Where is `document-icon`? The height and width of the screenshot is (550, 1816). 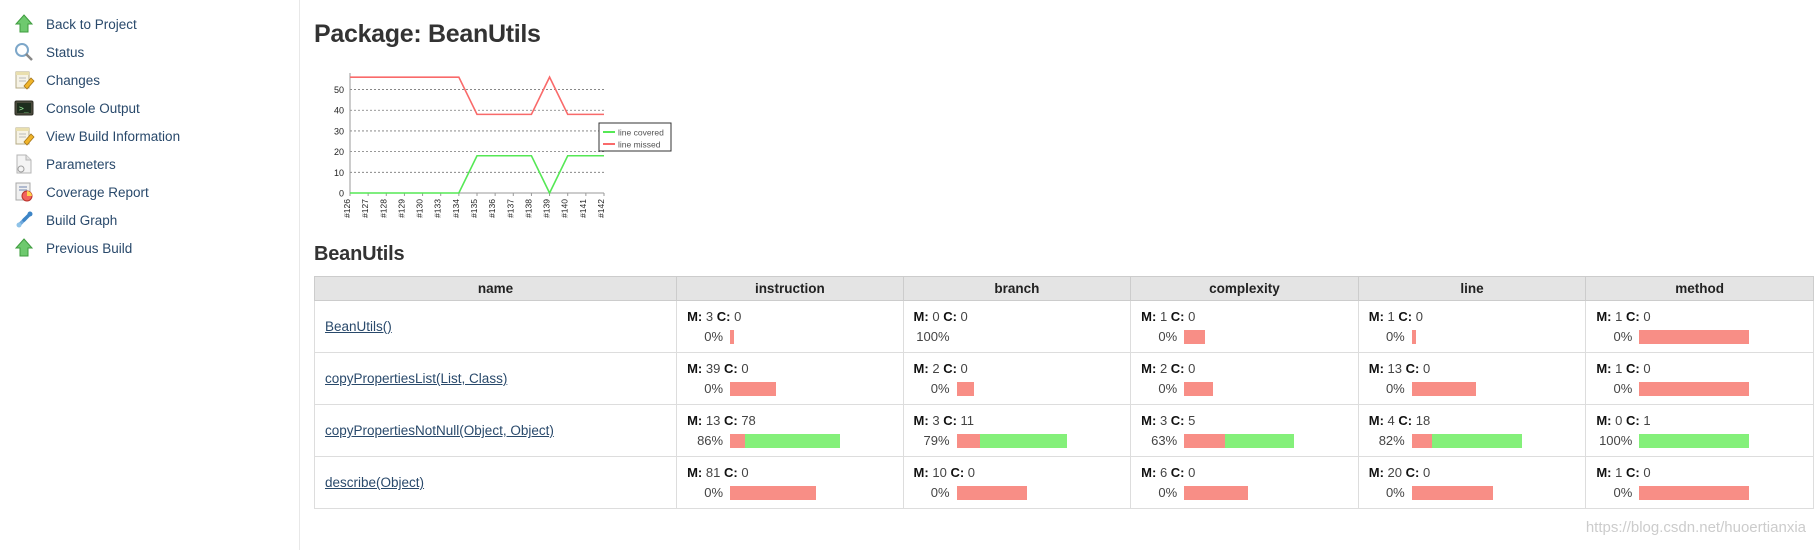 document-icon is located at coordinates (24, 164).